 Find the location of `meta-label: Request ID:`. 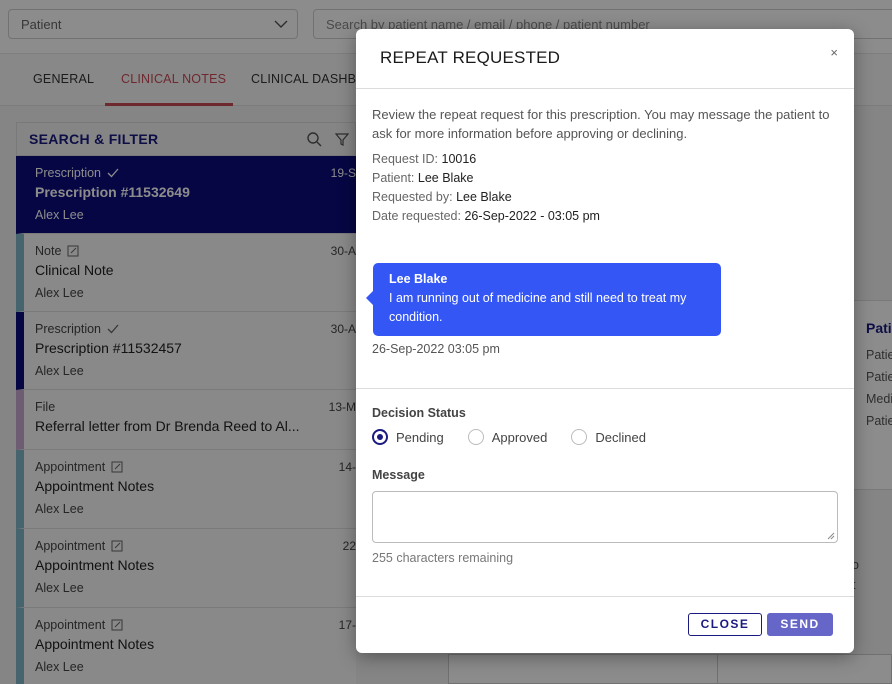

meta-label: Request ID: is located at coordinates (405, 159).